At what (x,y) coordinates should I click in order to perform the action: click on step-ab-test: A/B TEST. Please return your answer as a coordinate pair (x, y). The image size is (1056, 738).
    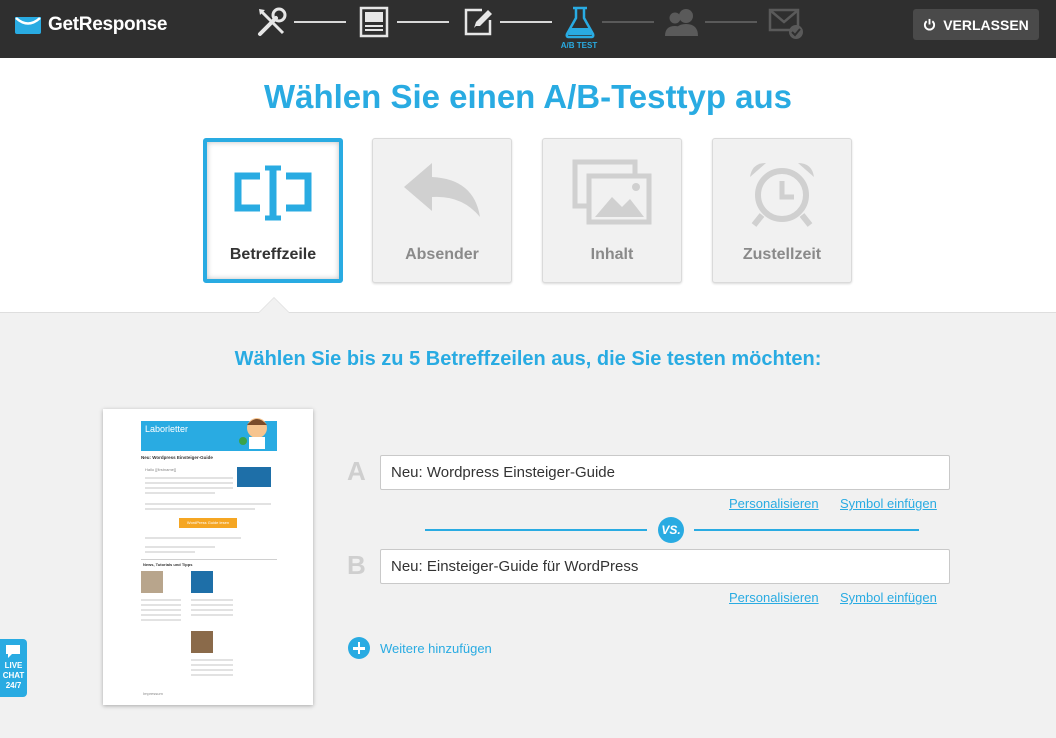
    Looking at the image, I should click on (579, 29).